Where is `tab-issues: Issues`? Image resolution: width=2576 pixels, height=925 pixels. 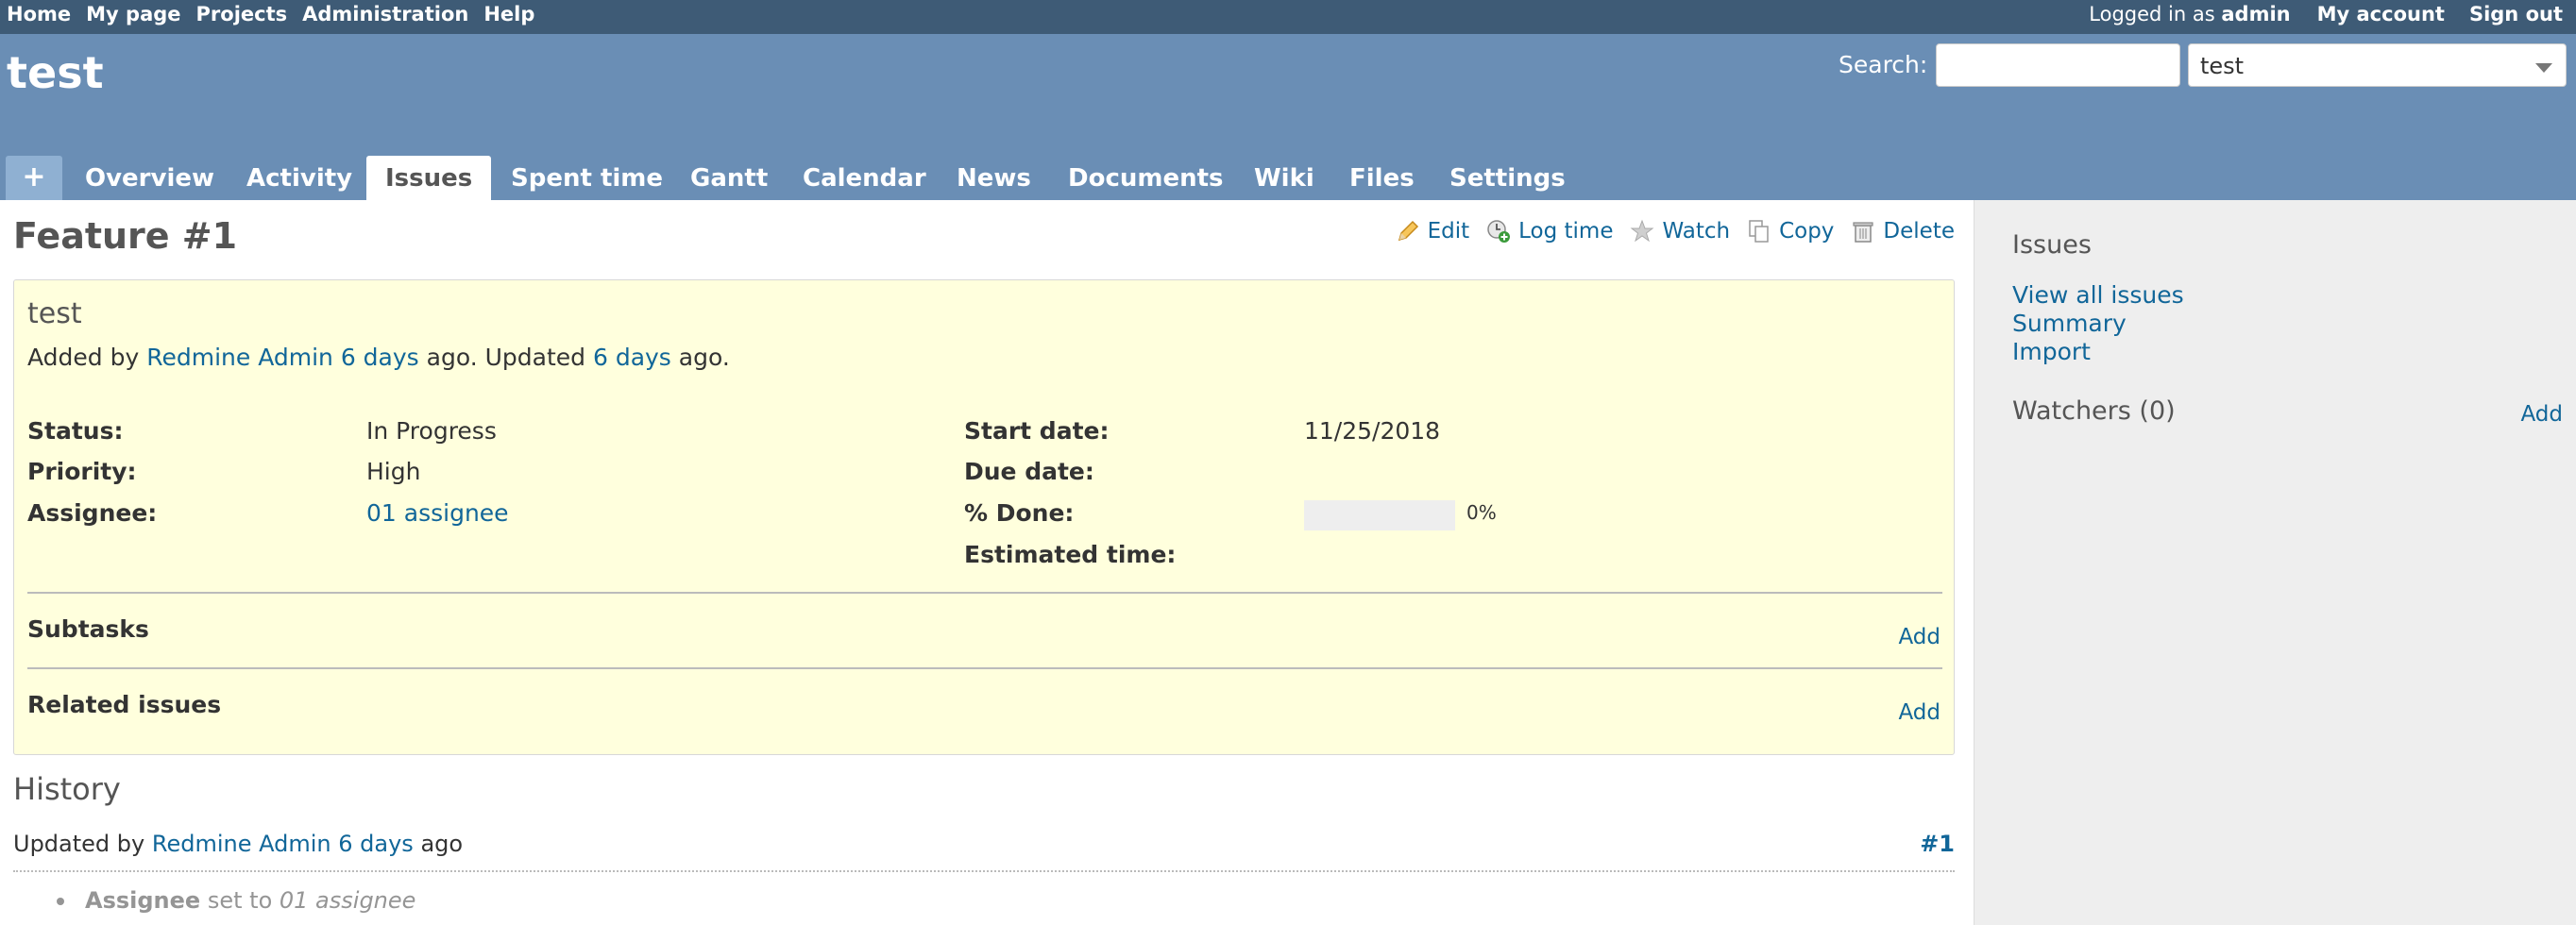
tab-issues: Issues is located at coordinates (429, 178).